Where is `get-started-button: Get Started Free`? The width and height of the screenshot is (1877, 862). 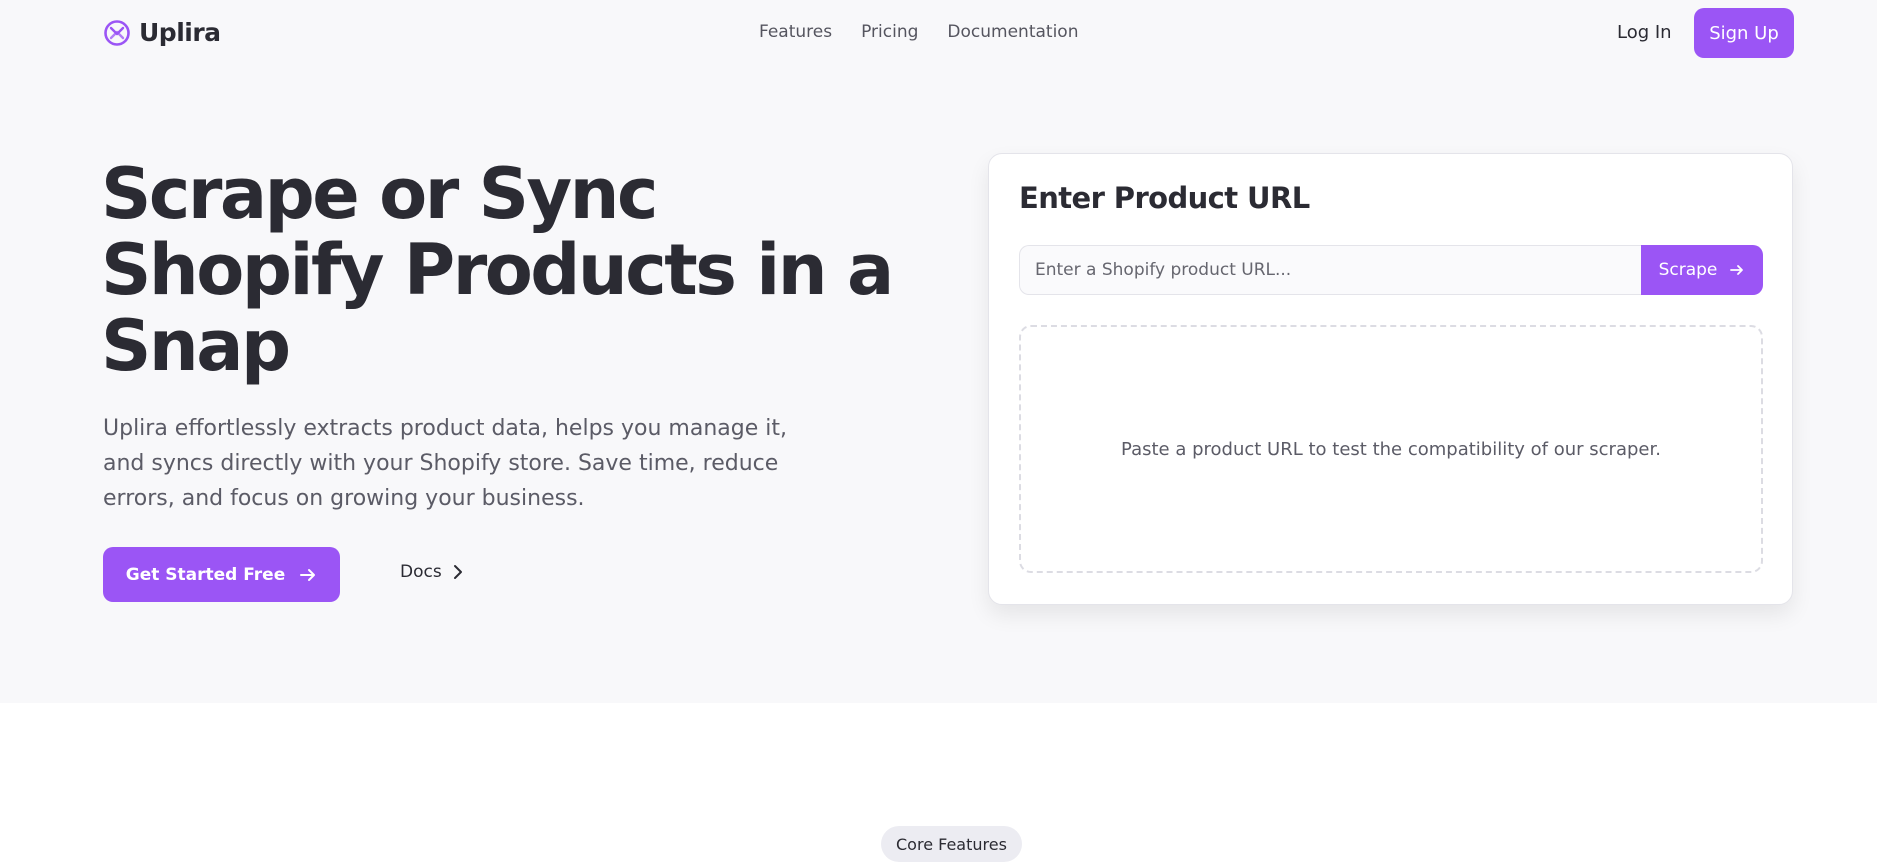 get-started-button: Get Started Free is located at coordinates (221, 574).